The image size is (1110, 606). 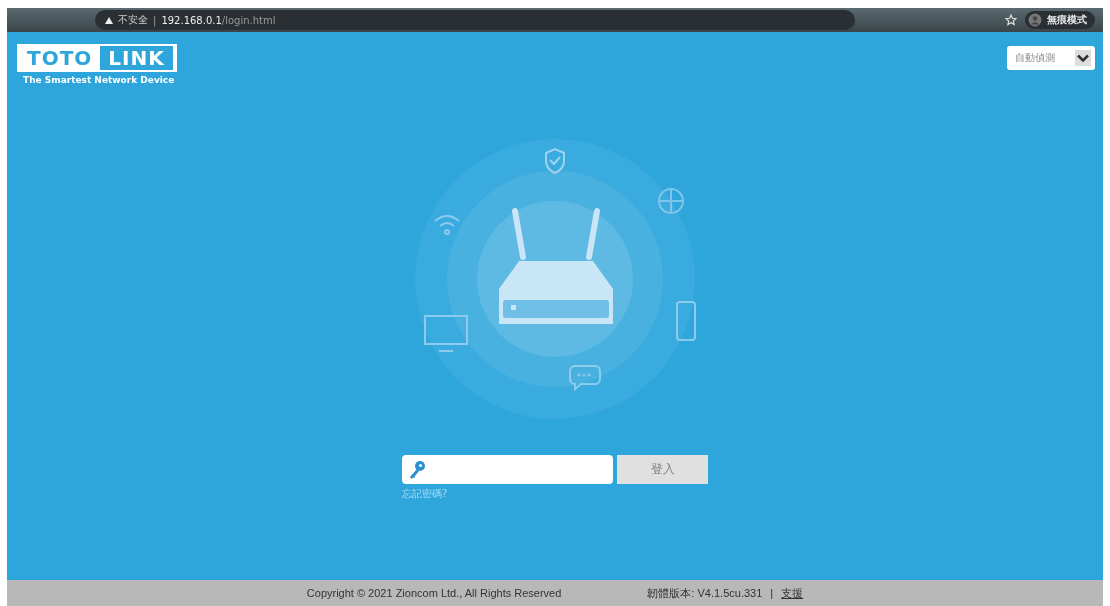 What do you see at coordinates (434, 593) in the screenshot?
I see `copyright-text: Copyright © 2021 Zioncom Ltd., All Rights Reserved` at bounding box center [434, 593].